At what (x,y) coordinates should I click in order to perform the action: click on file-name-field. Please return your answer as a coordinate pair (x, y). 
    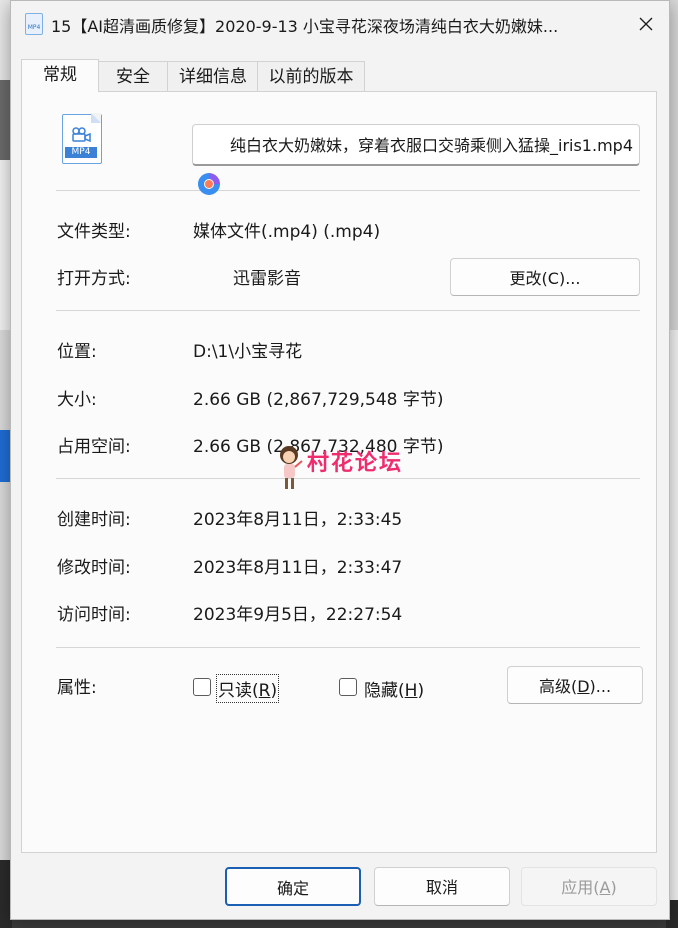
    Looking at the image, I should click on (416, 145).